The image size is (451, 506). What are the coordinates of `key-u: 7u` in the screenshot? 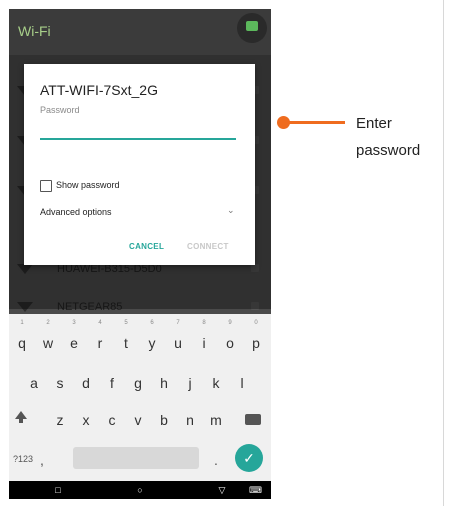 It's located at (178, 339).